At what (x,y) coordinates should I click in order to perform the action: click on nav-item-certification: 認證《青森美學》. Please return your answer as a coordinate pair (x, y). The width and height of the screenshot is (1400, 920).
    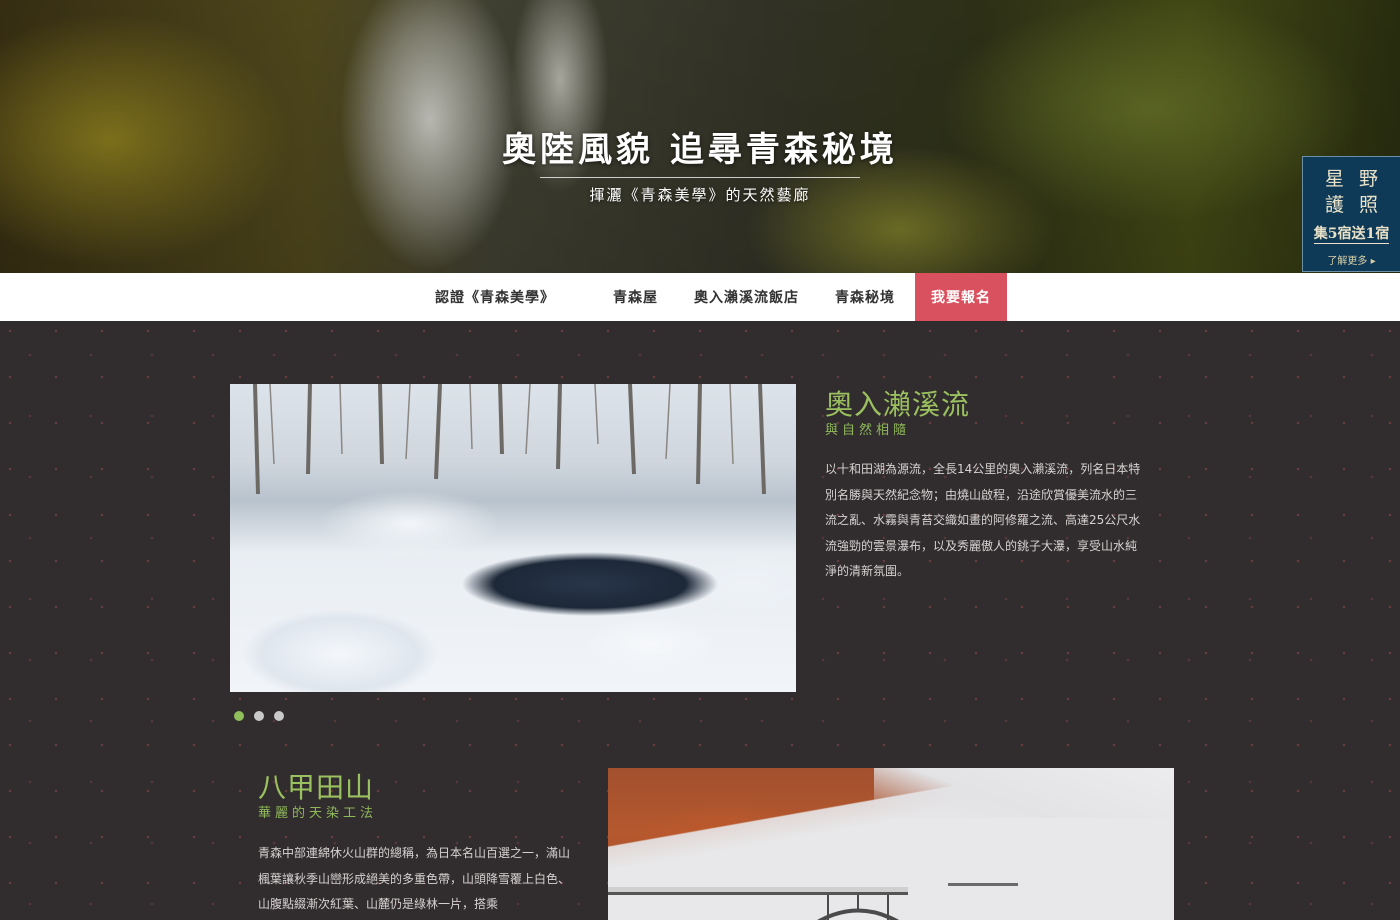
    Looking at the image, I should click on (506, 297).